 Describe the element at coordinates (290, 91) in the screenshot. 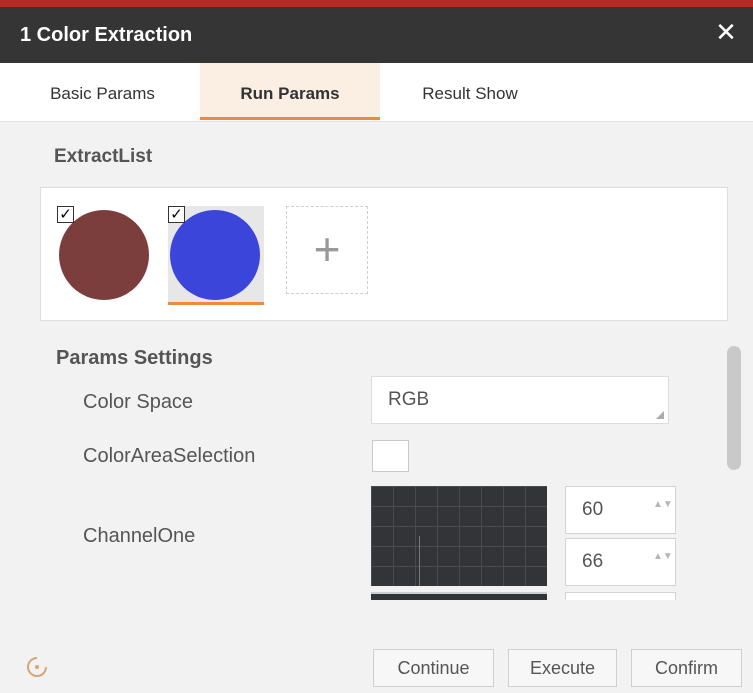

I see `tab-run-params: Run Params` at that location.